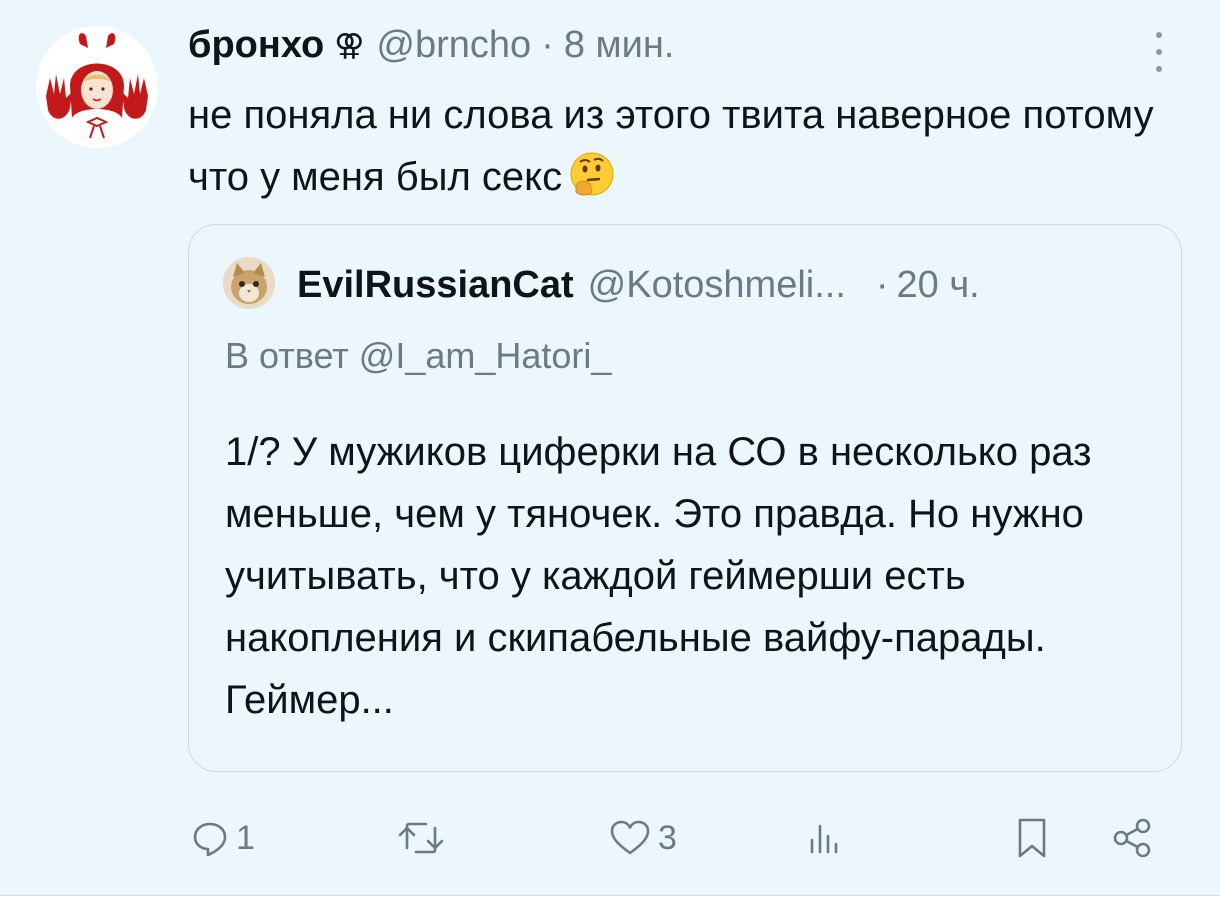 This screenshot has width=1220, height=923. What do you see at coordinates (938, 285) in the screenshot?
I see `quoted-tweet-timestamp: 20 ч.` at bounding box center [938, 285].